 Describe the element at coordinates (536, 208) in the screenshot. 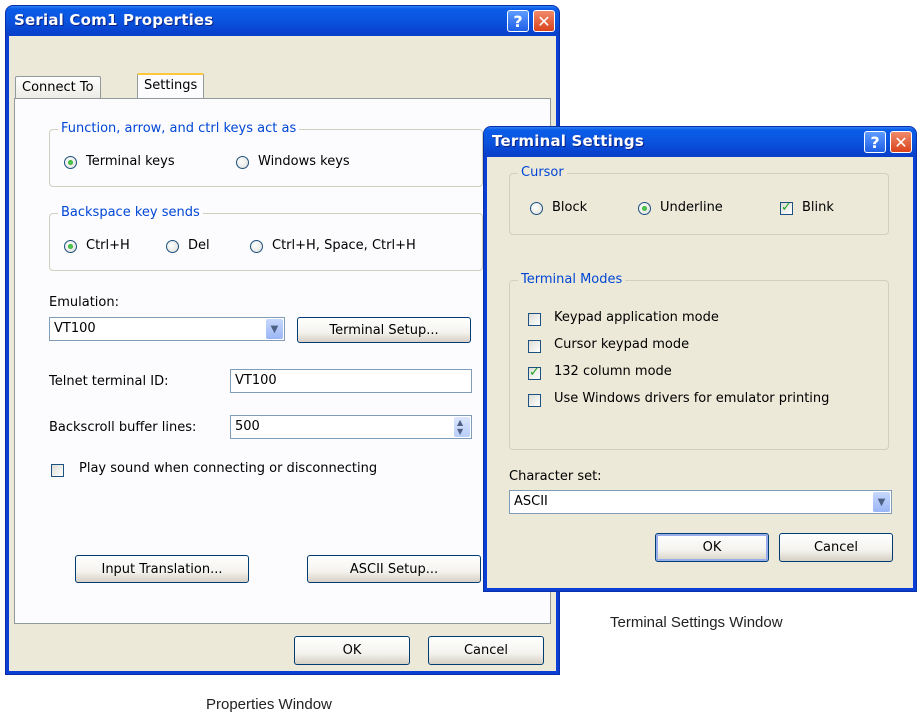

I see `block-radio` at that location.